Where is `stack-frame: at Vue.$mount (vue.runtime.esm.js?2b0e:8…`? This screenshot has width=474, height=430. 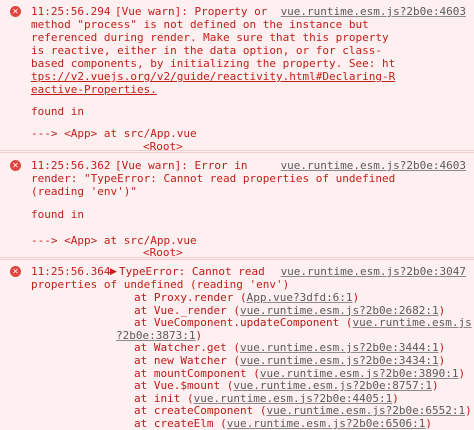
stack-frame: at Vue.$mount (vue.runtime.esm.js?2b0e:8… is located at coordinates (286, 385).